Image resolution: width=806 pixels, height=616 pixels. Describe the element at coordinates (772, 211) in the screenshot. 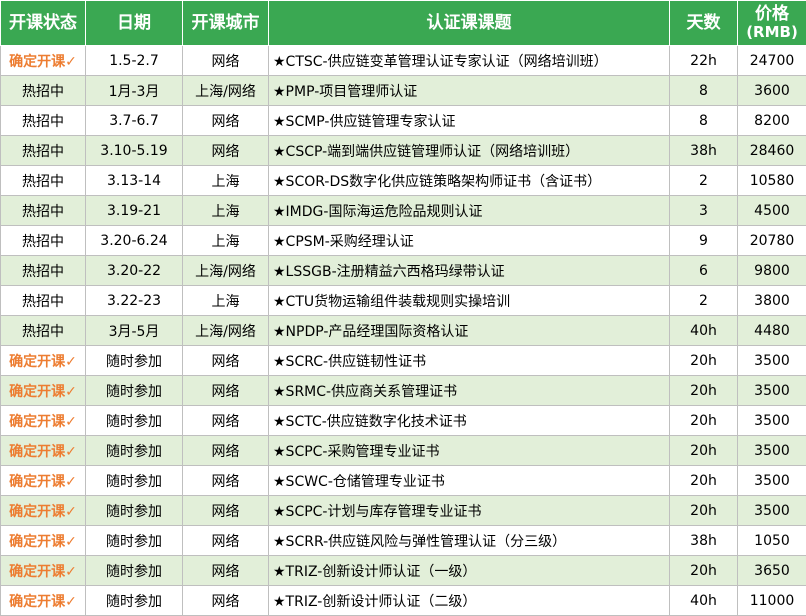

I see `cell-price: 4500` at that location.